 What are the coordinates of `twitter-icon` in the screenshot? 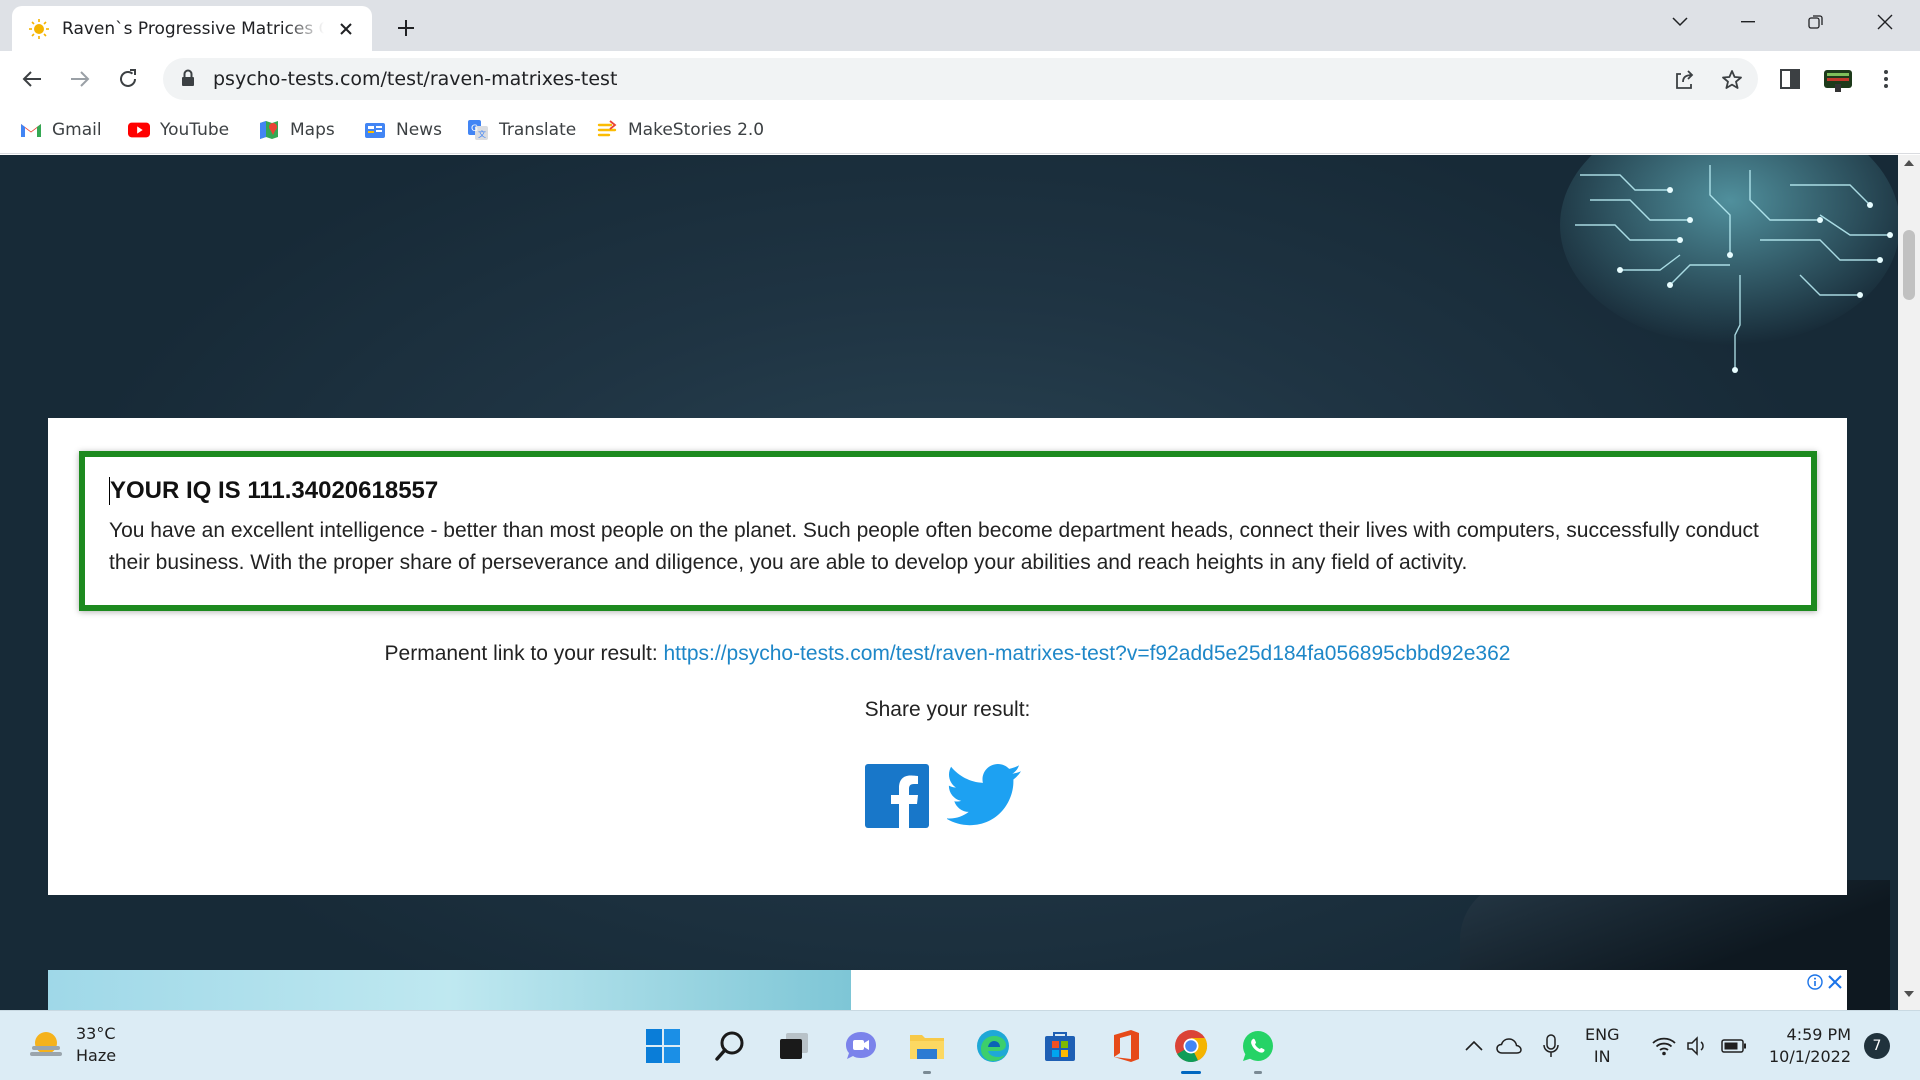 It's located at (984, 795).